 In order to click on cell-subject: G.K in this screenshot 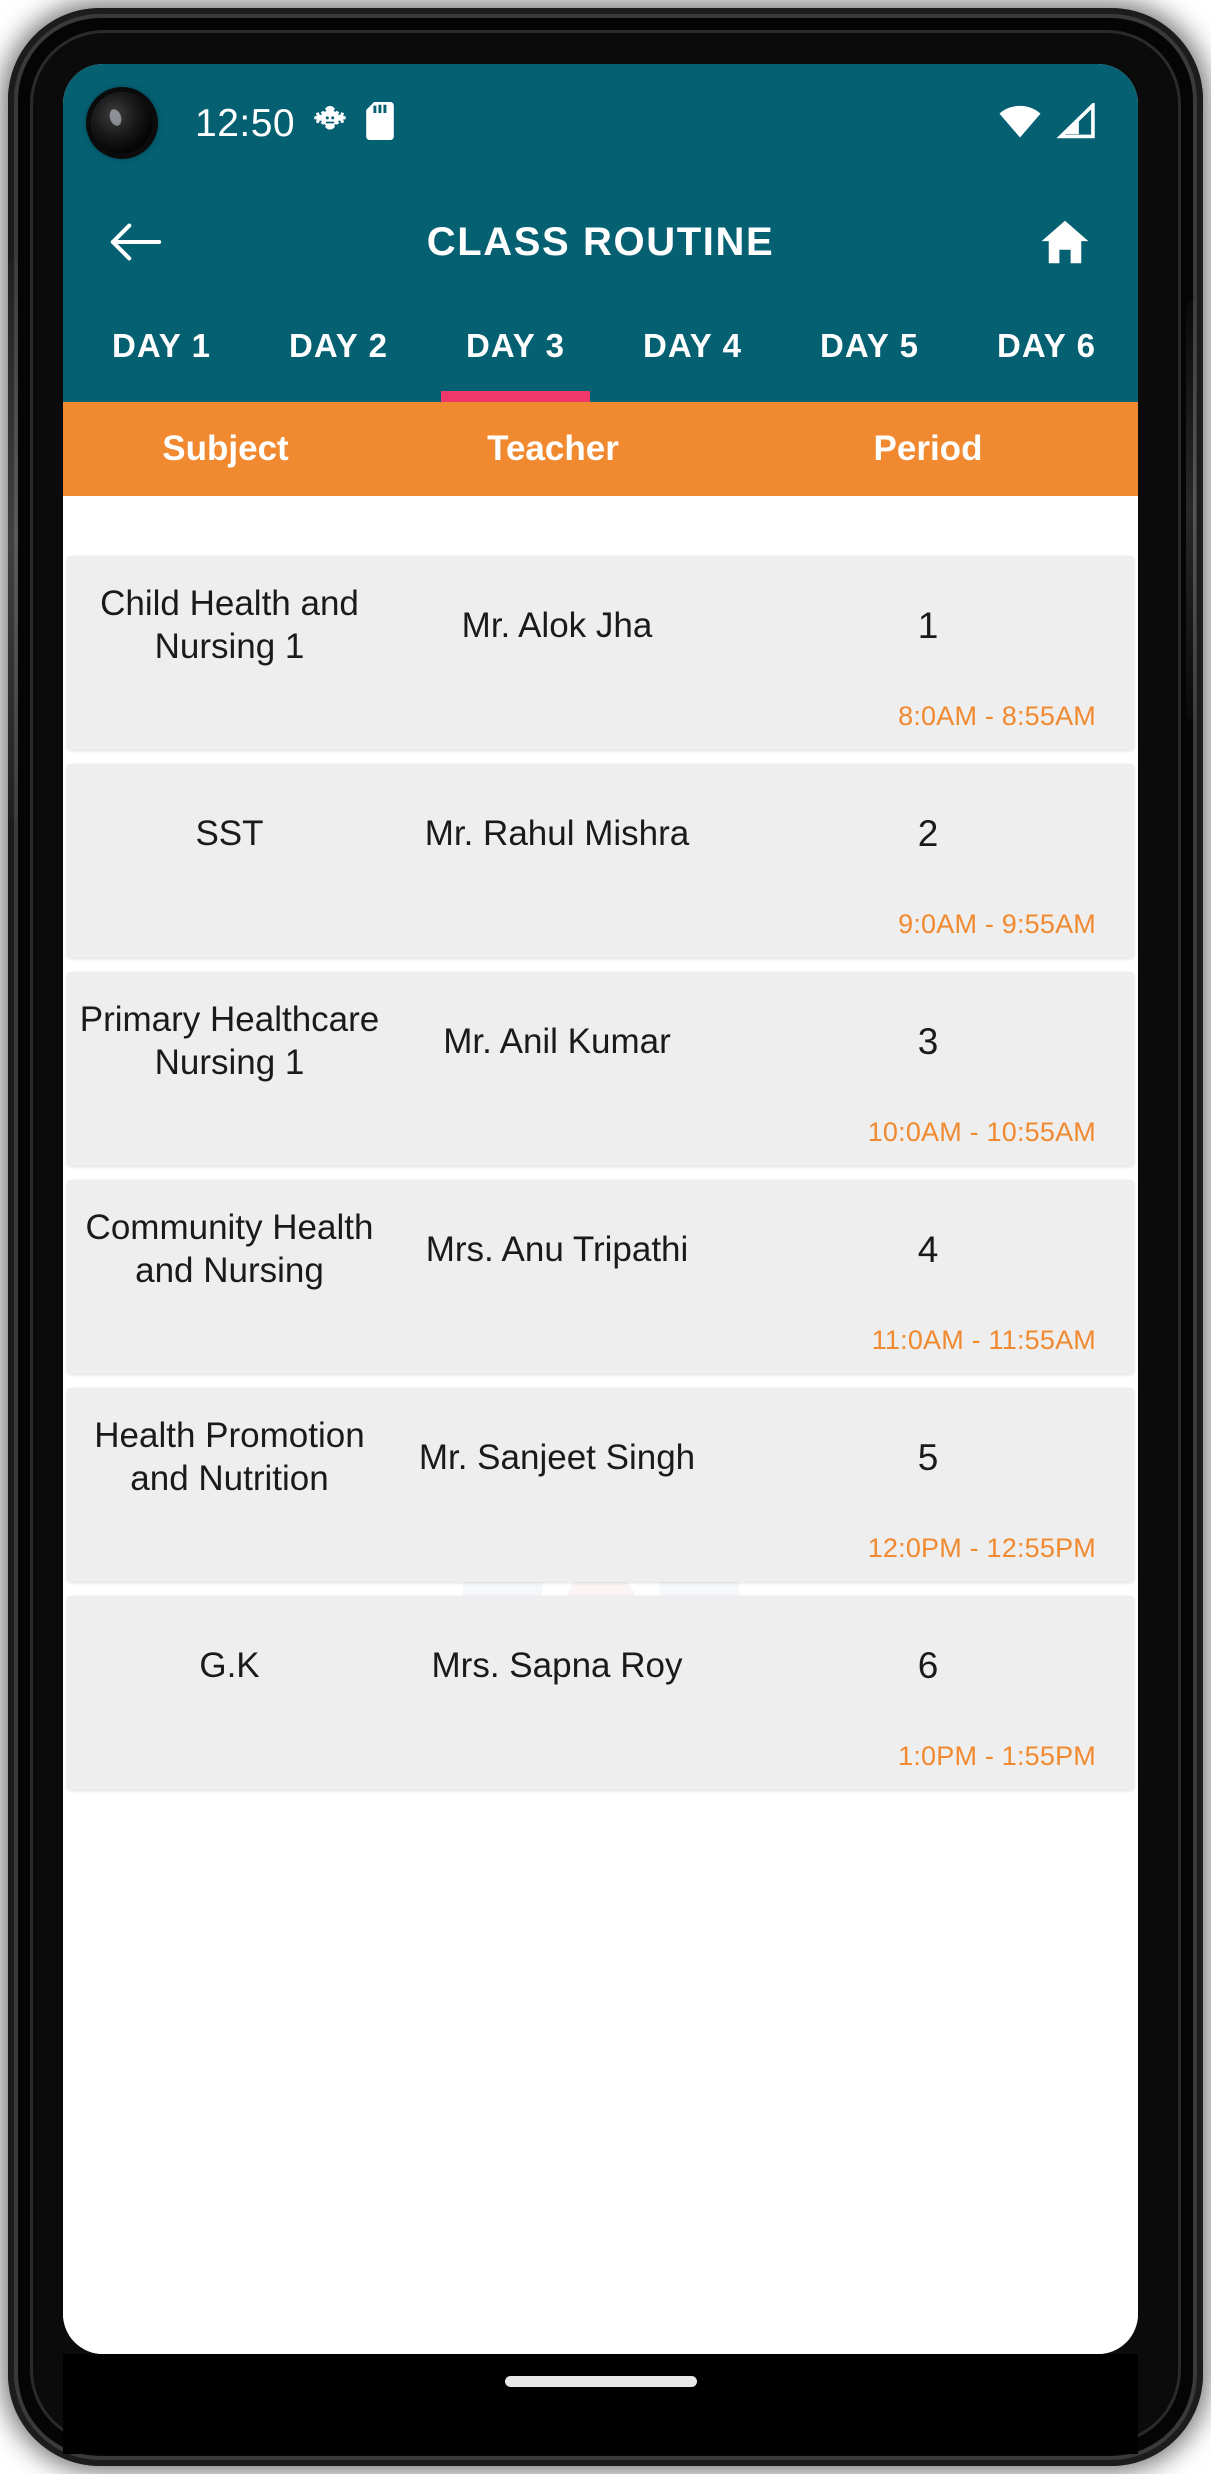, I will do `click(229, 1665)`.